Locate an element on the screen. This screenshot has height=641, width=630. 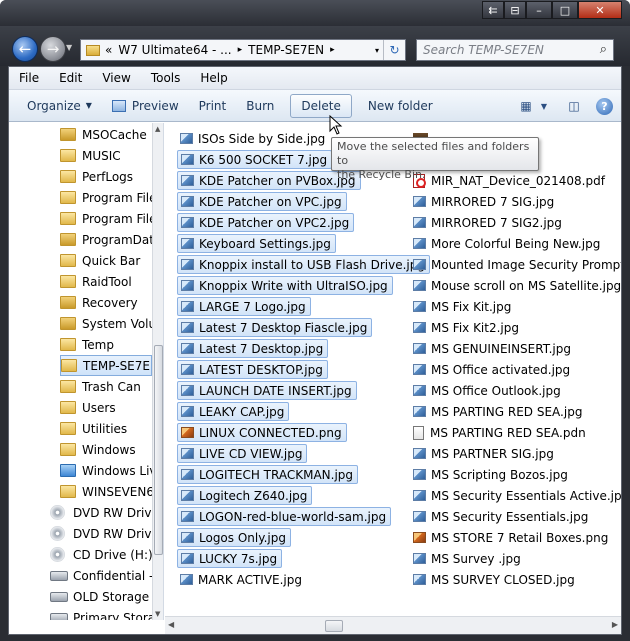
file-item: MIRRORED 7 SIG.jpg is located at coordinates (484, 201).